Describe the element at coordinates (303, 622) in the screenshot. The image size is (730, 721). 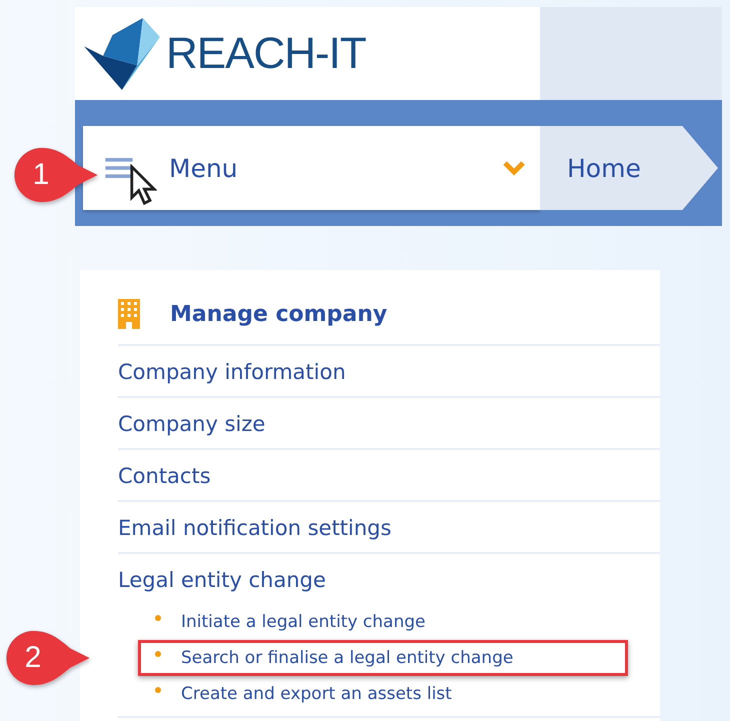
I see `submenu-link: Initiate a legal entity change` at that location.